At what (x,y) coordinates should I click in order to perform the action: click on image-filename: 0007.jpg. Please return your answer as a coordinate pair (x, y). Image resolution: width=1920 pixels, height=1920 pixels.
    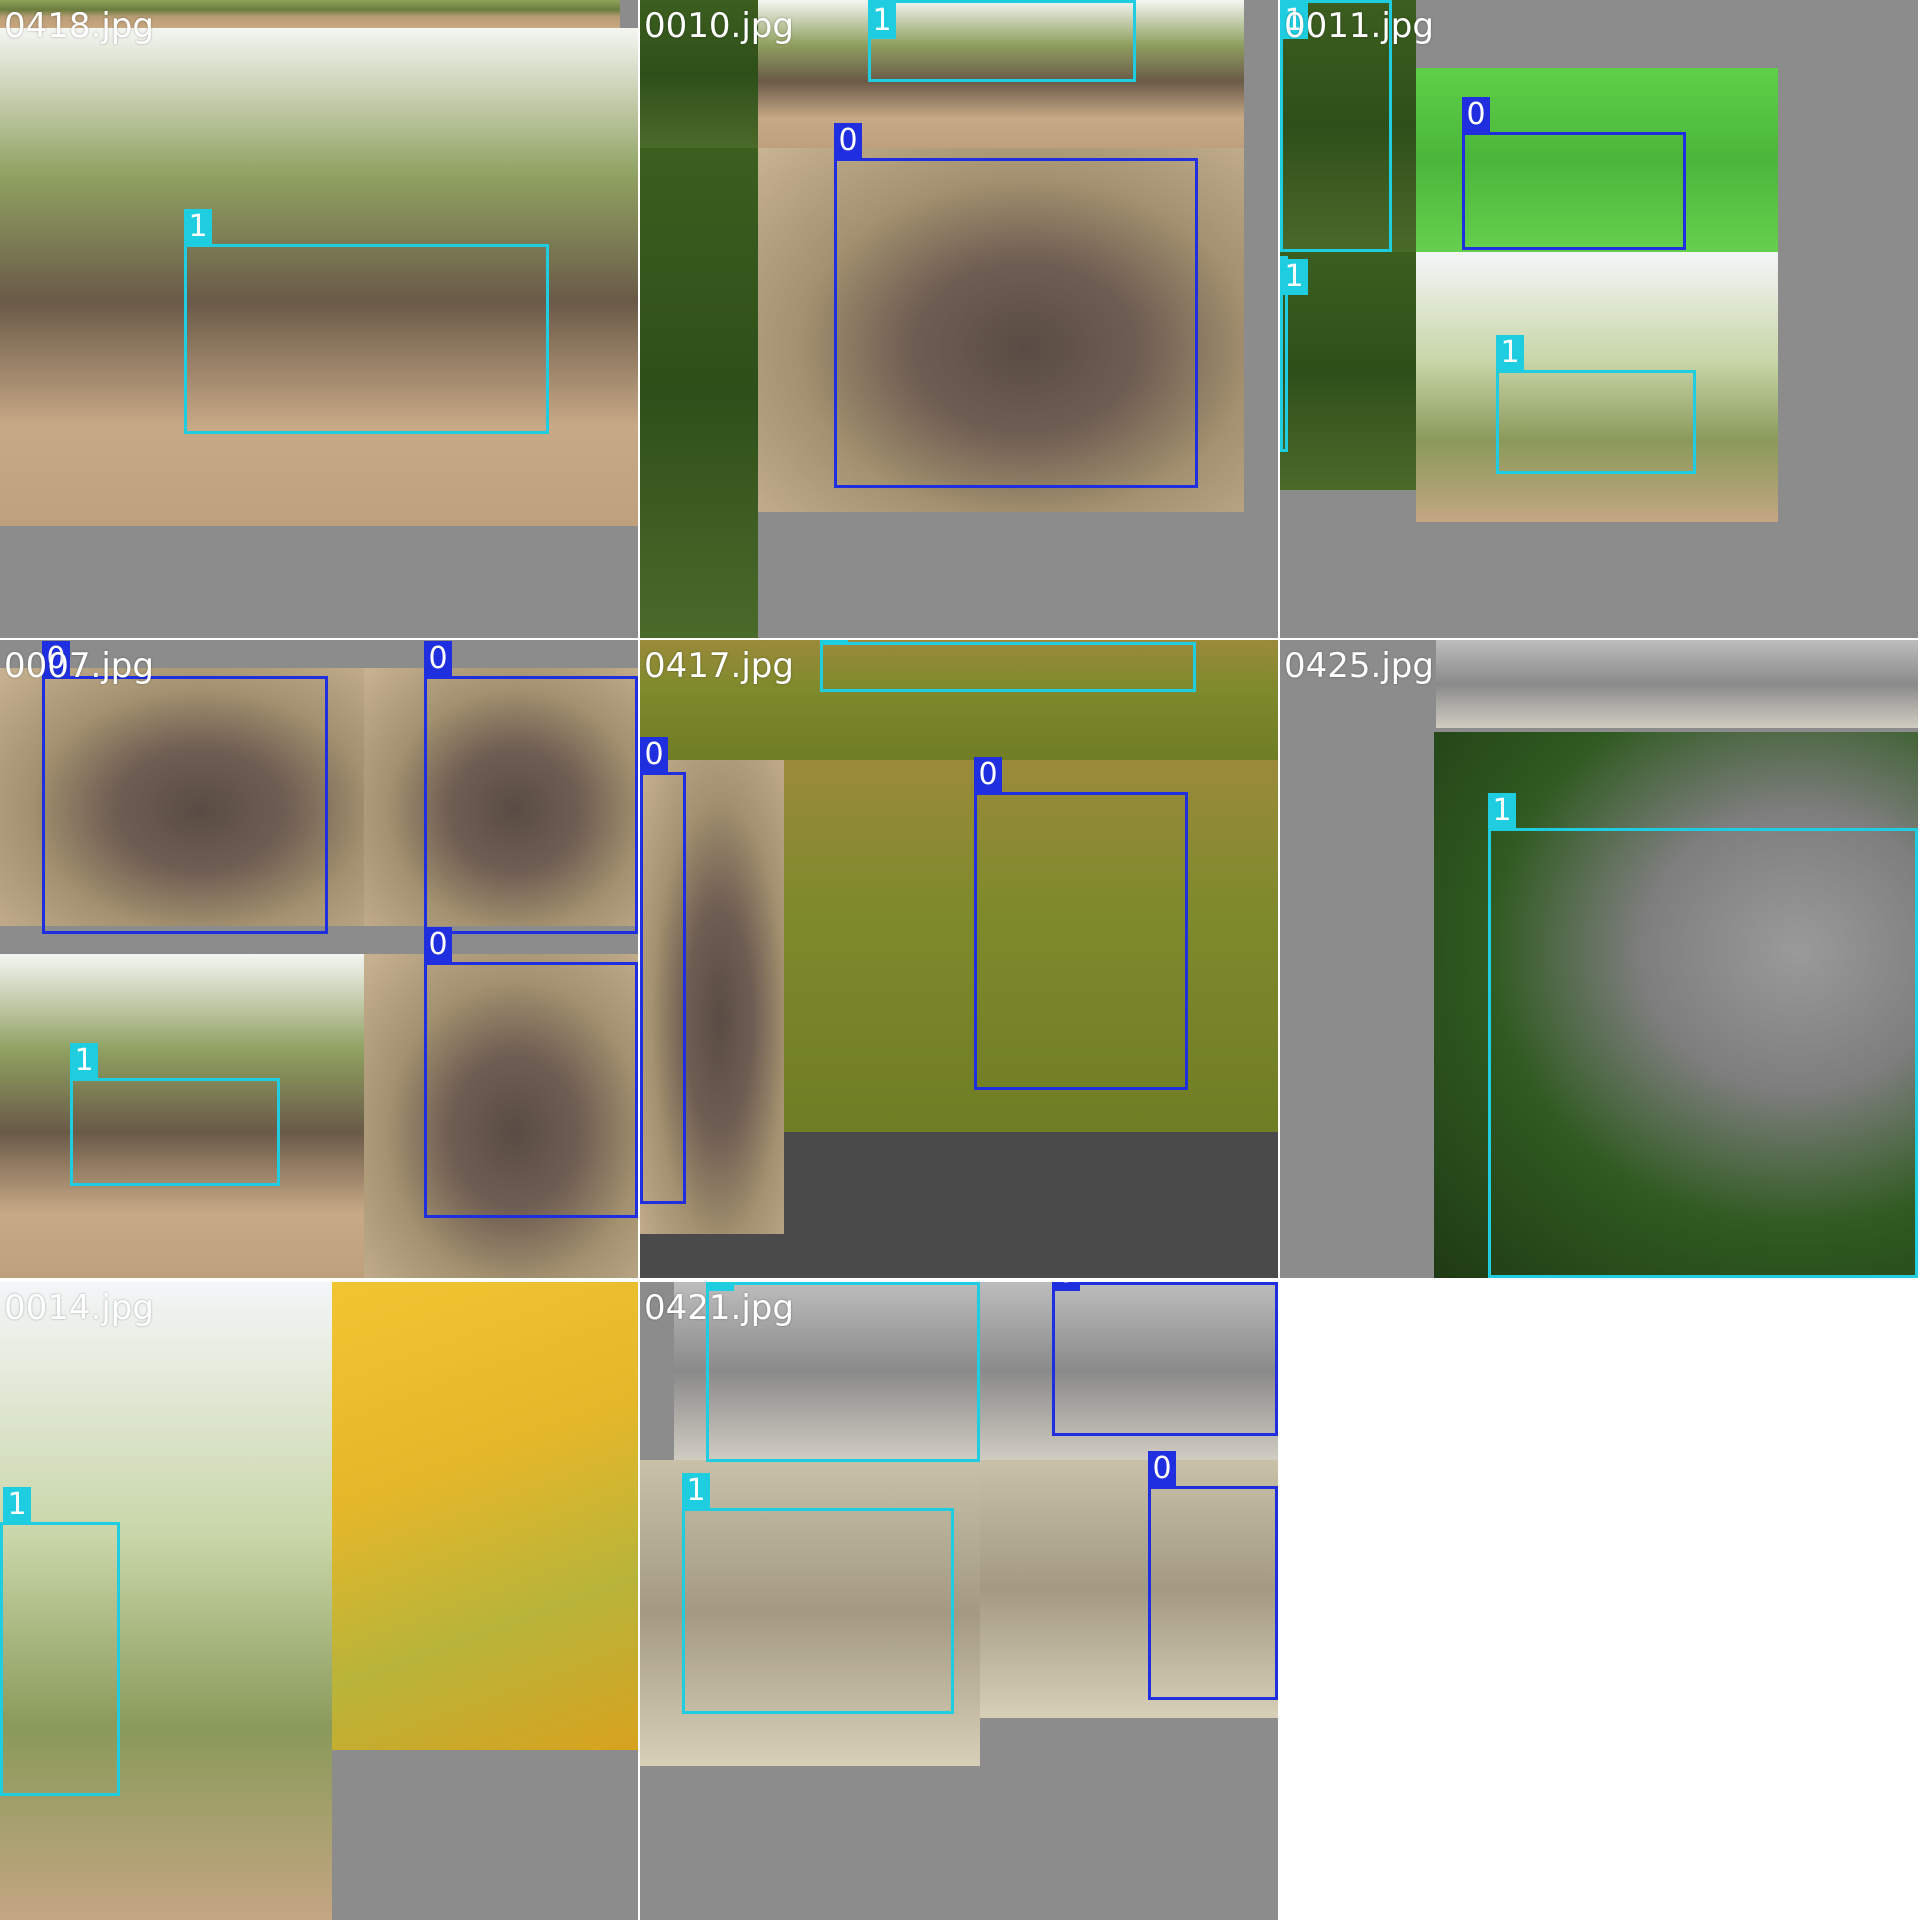
    Looking at the image, I should click on (79, 666).